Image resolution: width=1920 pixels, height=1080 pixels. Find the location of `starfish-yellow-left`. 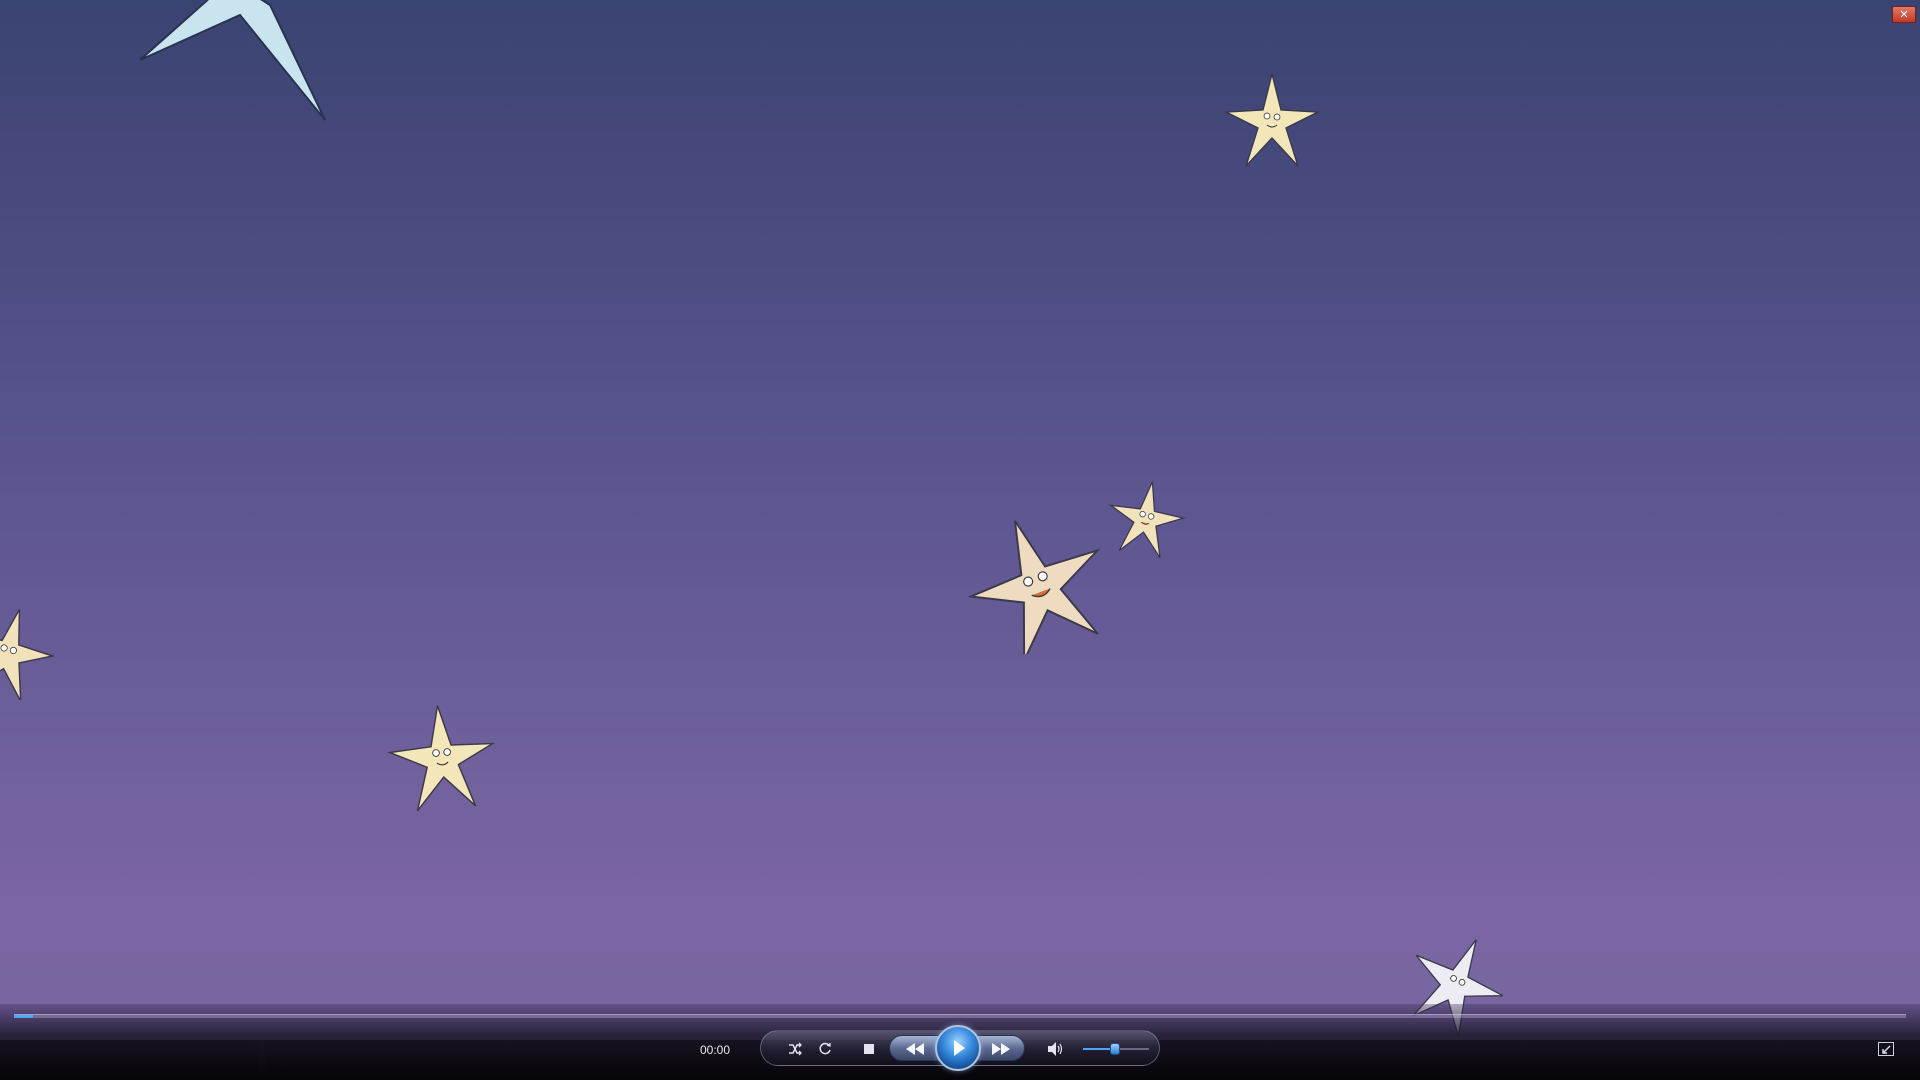

starfish-yellow-left is located at coordinates (441, 758).